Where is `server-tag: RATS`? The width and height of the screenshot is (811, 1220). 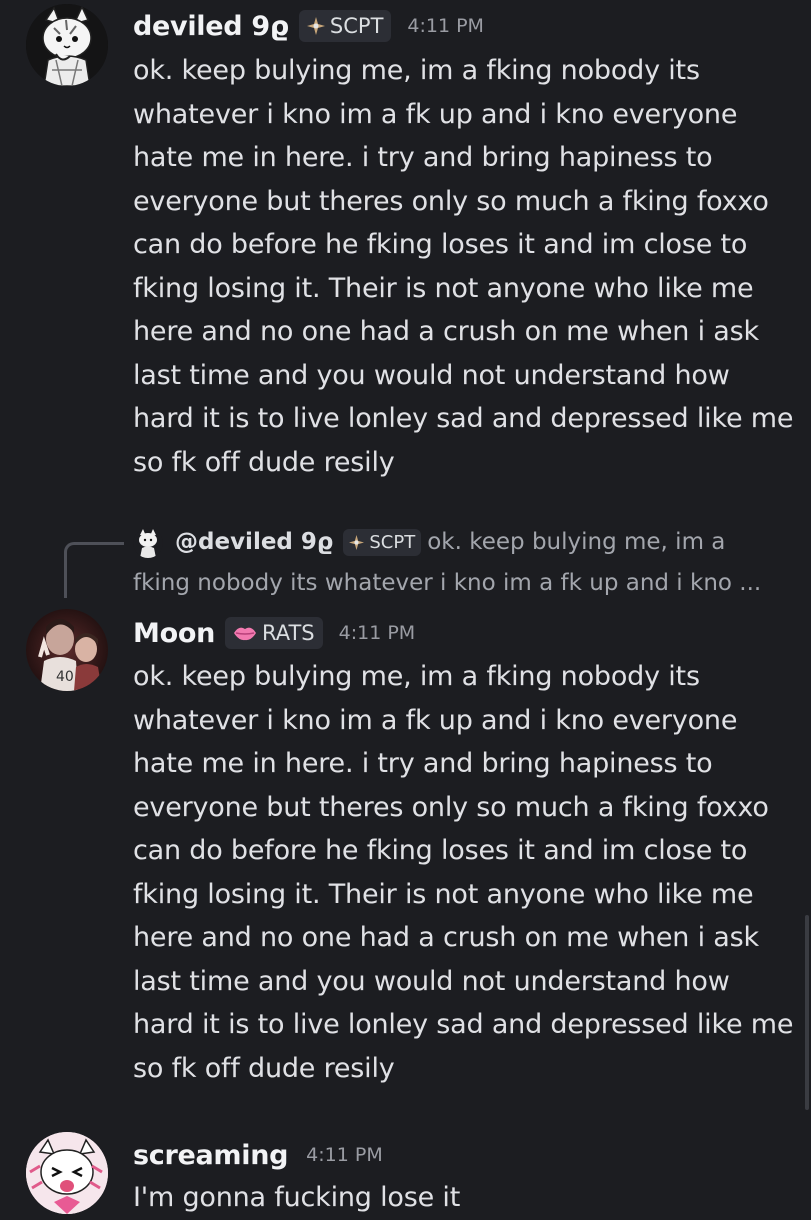
server-tag: RATS is located at coordinates (274, 633).